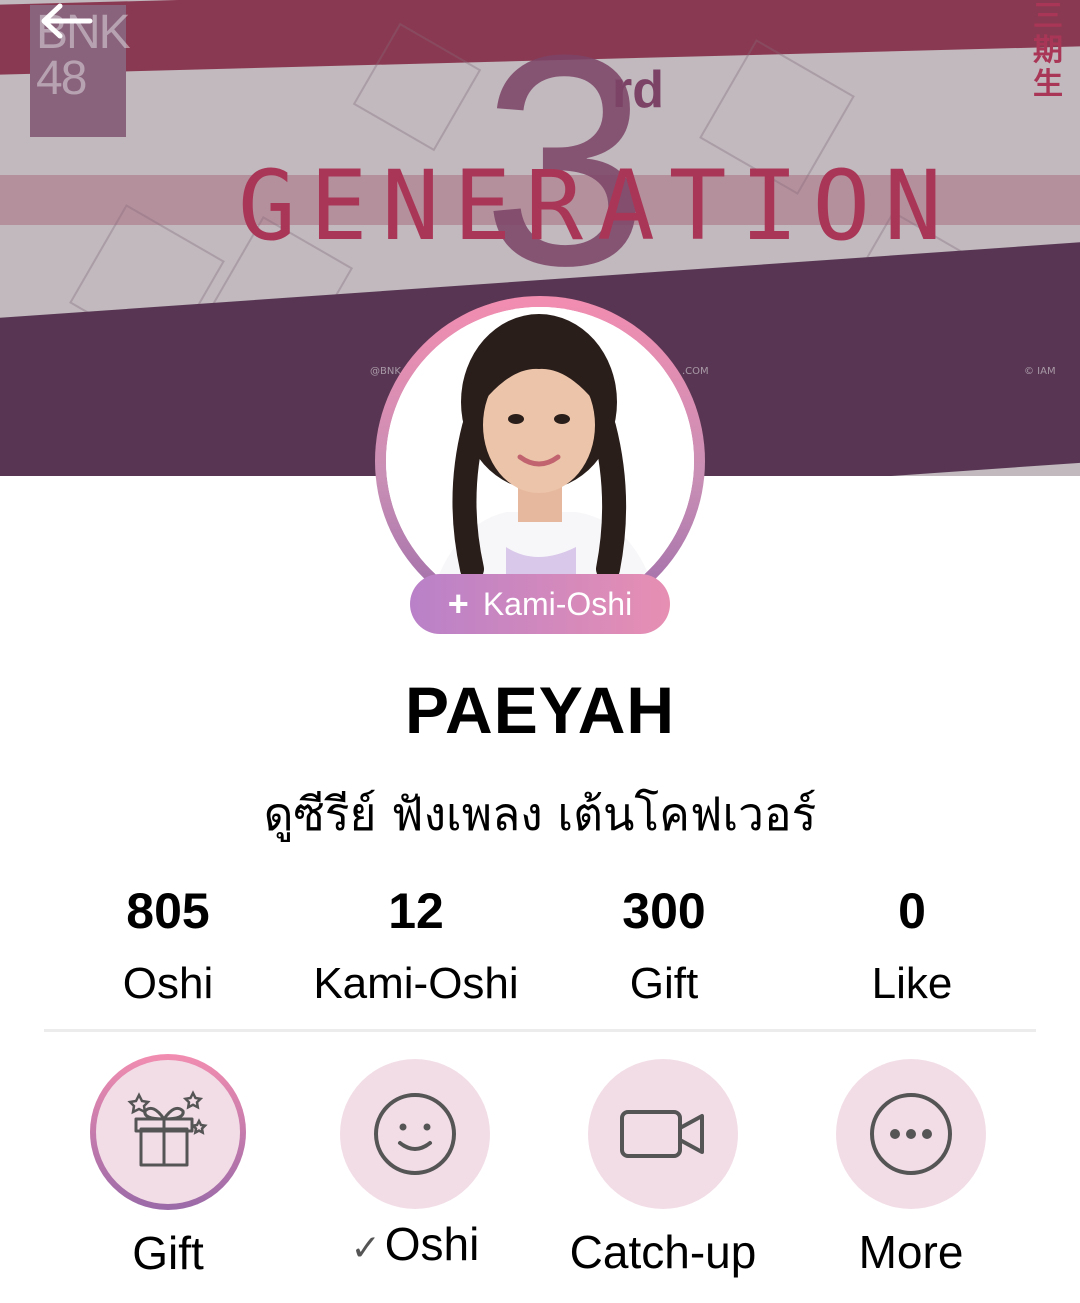 Image resolution: width=1080 pixels, height=1303 pixels. I want to click on catch-up-action-label: Catch-up, so click(663, 1252).